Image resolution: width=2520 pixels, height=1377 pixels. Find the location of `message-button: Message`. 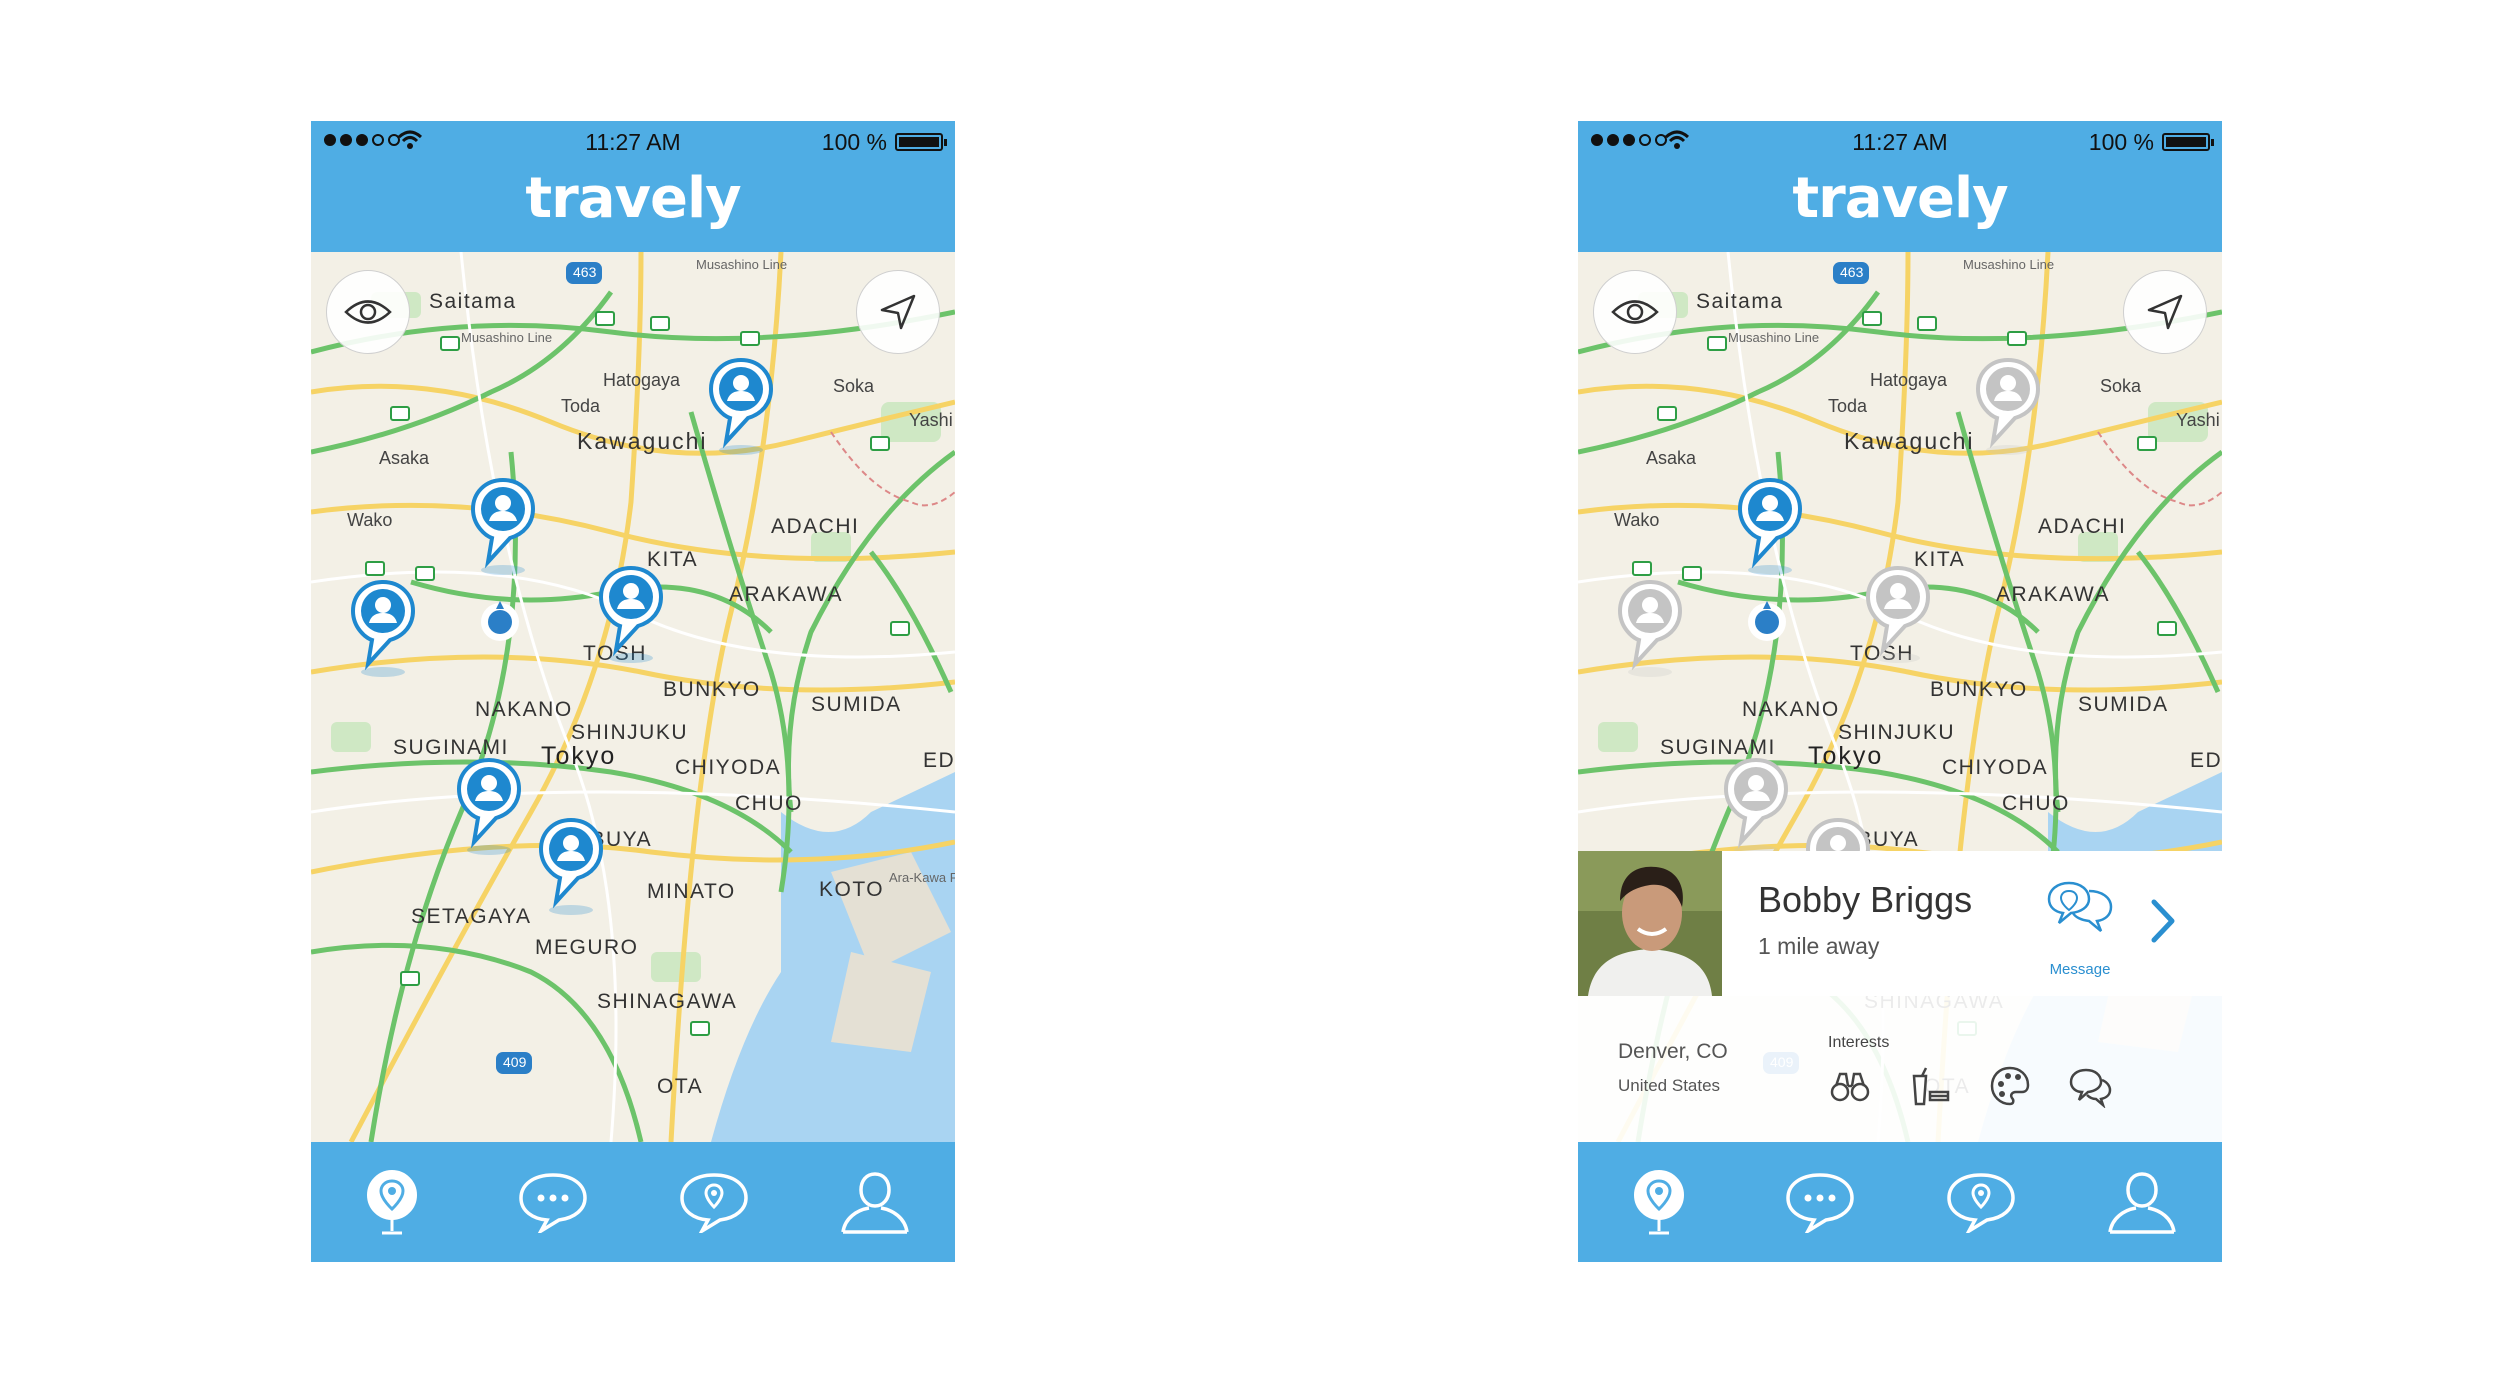

message-button: Message is located at coordinates (2080, 927).